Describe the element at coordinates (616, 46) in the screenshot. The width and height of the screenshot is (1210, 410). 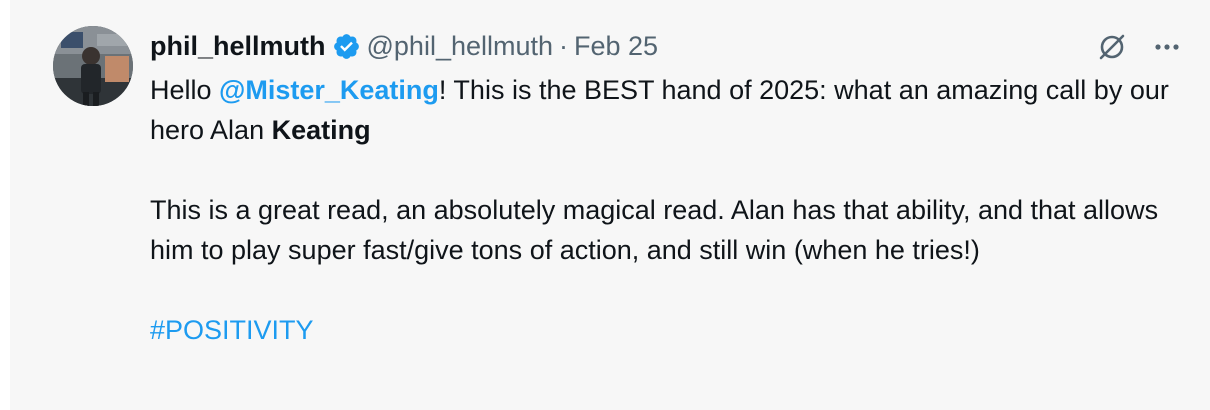
I see `tweet-date: Feb 25` at that location.